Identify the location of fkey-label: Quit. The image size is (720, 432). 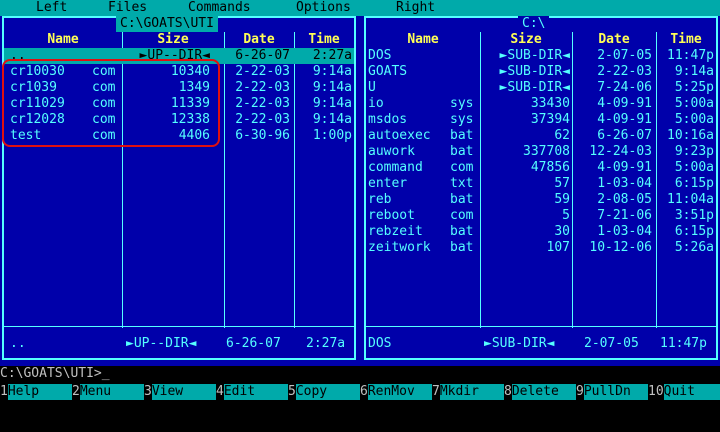
(691, 392).